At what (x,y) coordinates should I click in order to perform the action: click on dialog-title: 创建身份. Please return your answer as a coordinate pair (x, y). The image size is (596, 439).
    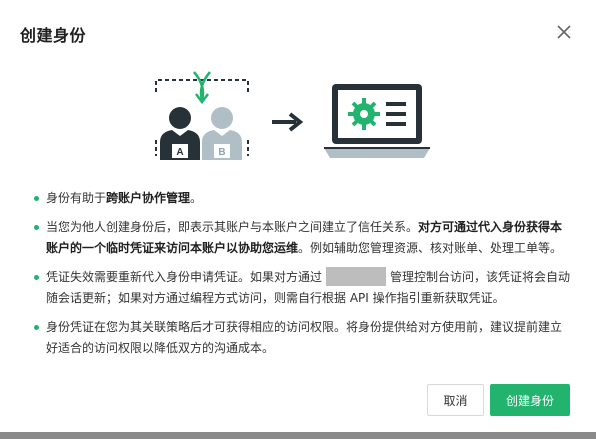
    Looking at the image, I should click on (53, 35).